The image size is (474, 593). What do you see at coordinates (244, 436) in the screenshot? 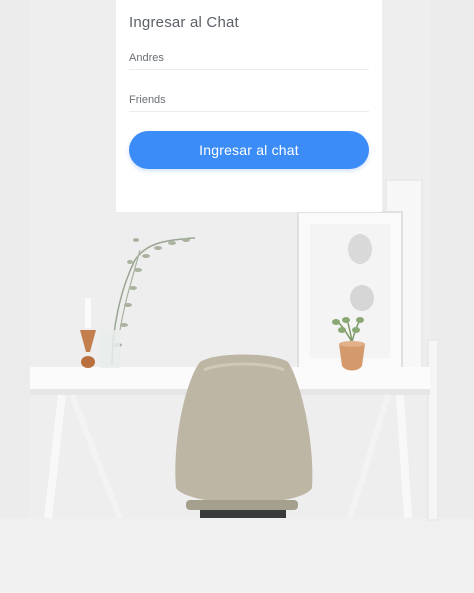
I see `chair` at bounding box center [244, 436].